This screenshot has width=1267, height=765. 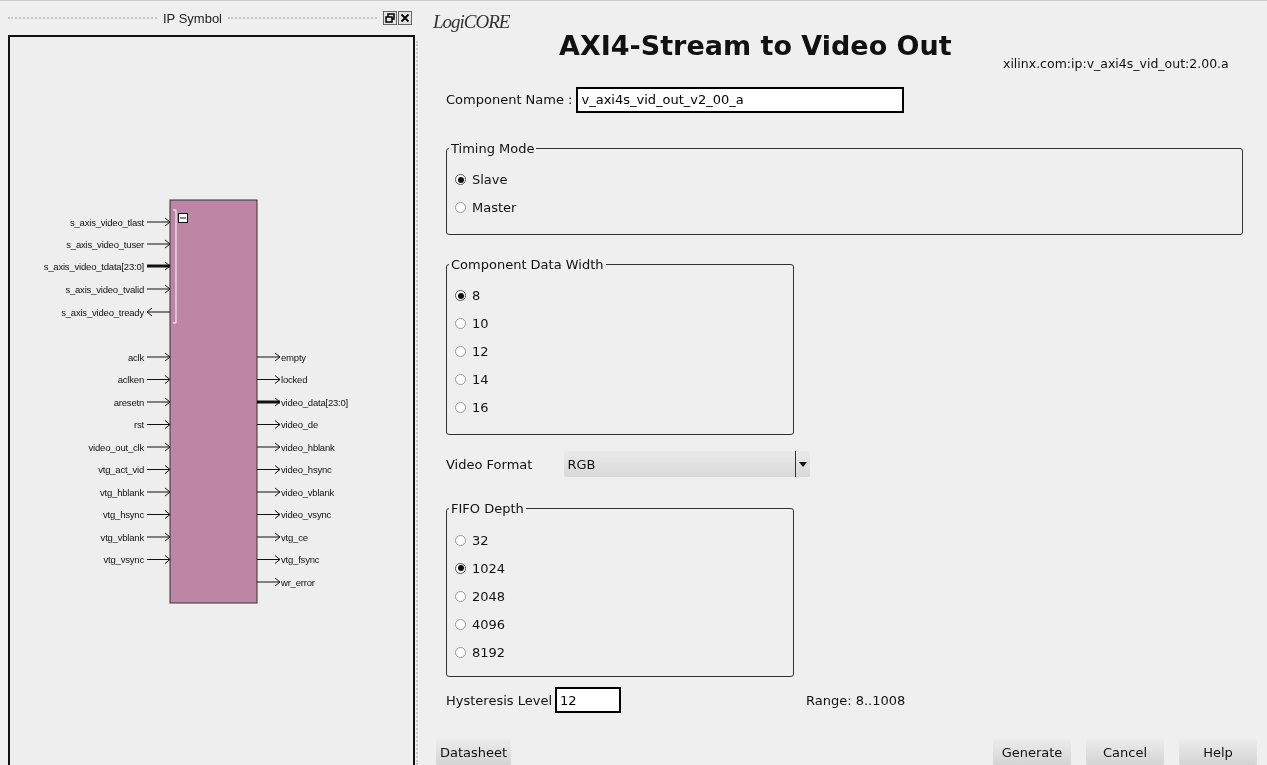 I want to click on radio-label: 16, so click(x=480, y=408).